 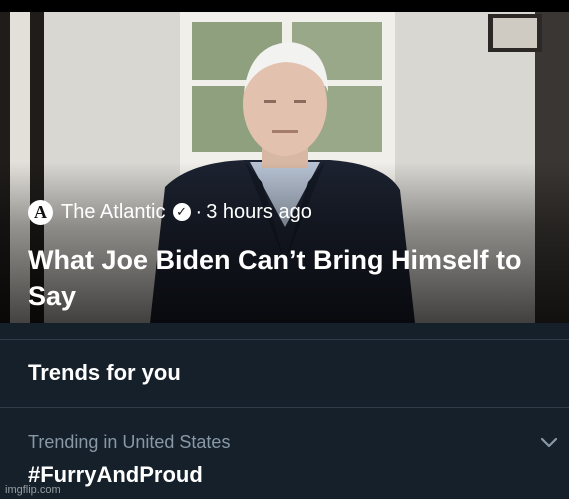 What do you see at coordinates (284, 339) in the screenshot?
I see `panel-top-divider` at bounding box center [284, 339].